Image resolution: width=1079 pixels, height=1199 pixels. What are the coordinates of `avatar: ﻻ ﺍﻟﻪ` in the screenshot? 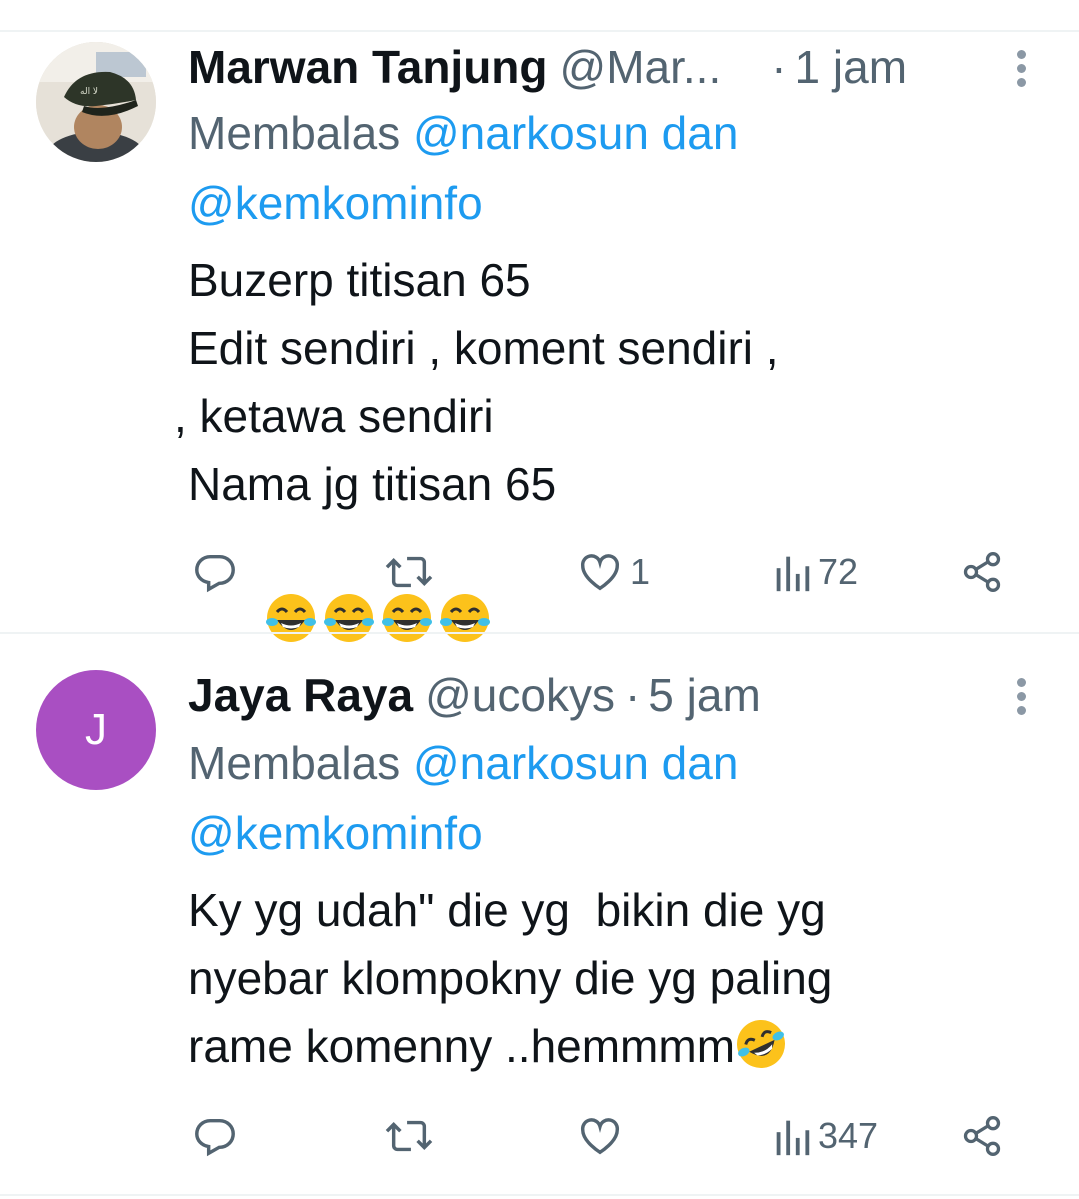 It's located at (96, 102).